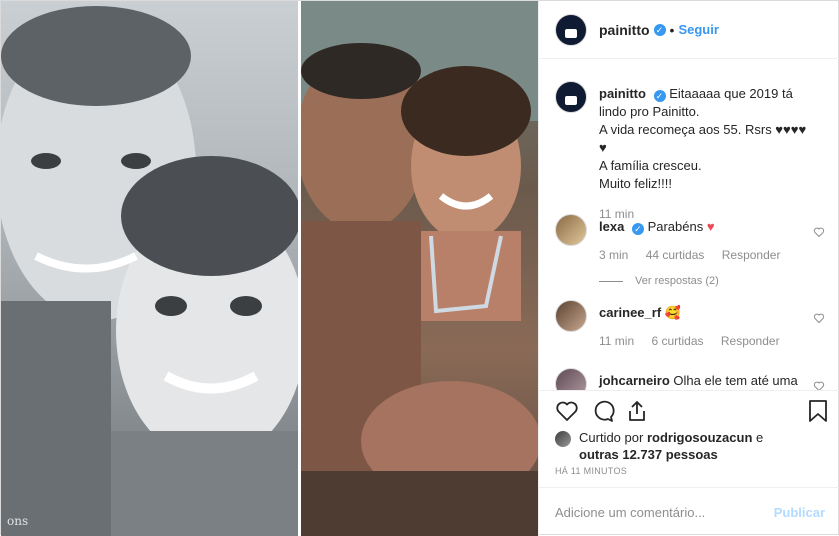 Image resolution: width=839 pixels, height=536 pixels. I want to click on caption-author-avatar, so click(571, 97).